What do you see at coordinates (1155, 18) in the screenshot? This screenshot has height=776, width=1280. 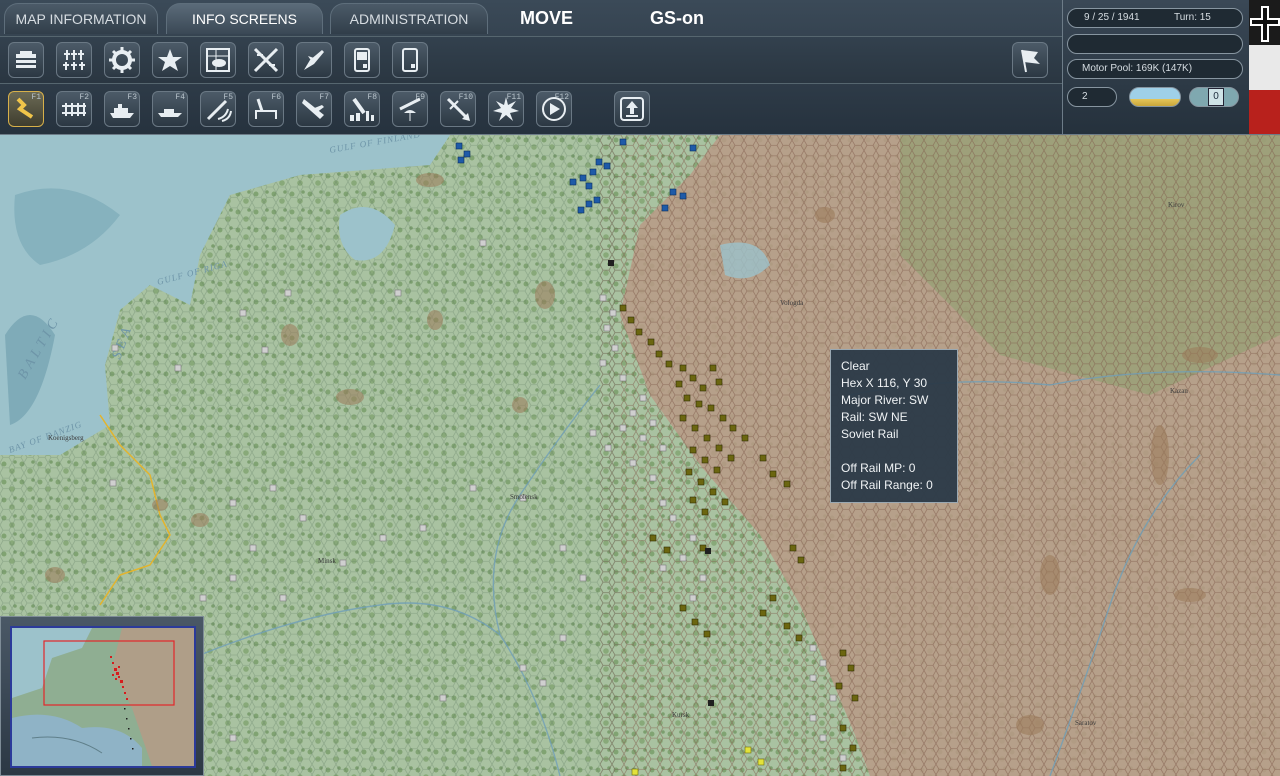 I see `date-turn-display: 9 / 25 / 1941 Turn: 15` at bounding box center [1155, 18].